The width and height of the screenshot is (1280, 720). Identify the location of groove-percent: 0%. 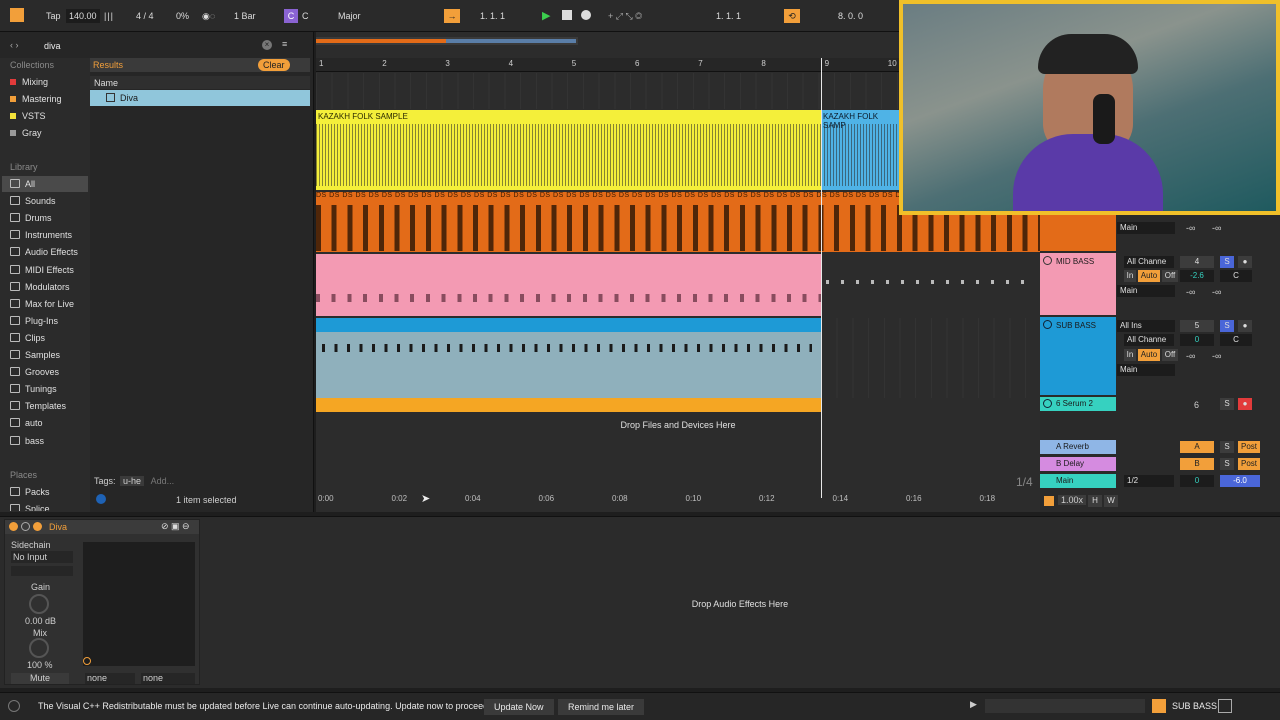
(182, 16).